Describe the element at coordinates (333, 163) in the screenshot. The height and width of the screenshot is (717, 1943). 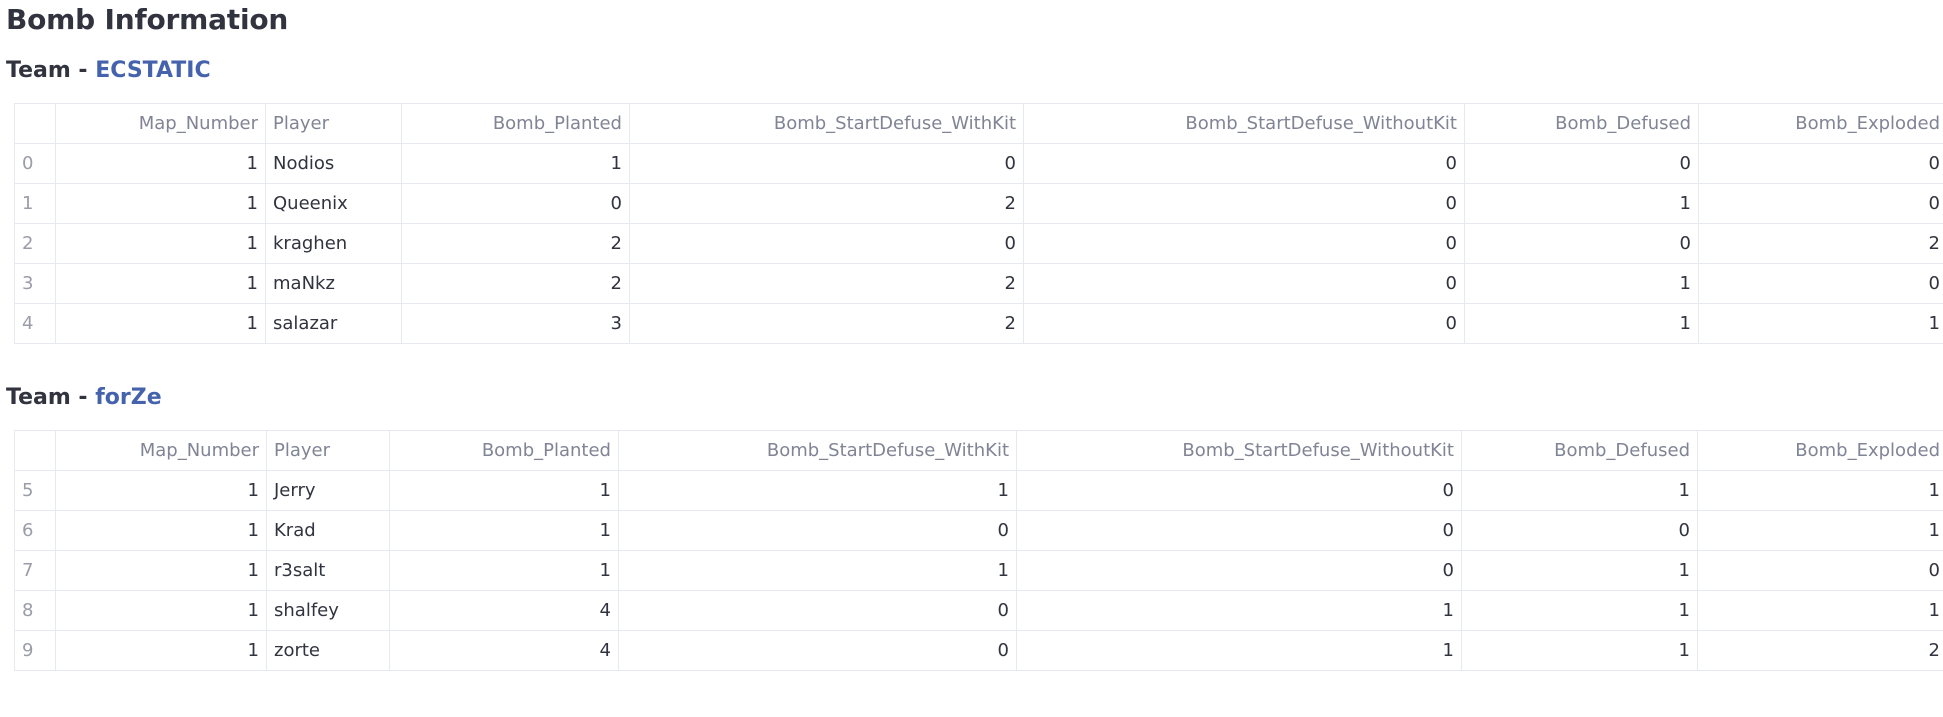
I see `cell-player: Nodios` at that location.